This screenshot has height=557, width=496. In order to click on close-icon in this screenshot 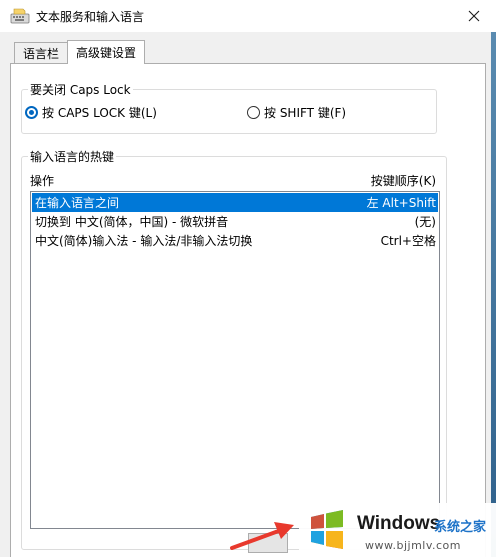, I will do `click(474, 16)`.